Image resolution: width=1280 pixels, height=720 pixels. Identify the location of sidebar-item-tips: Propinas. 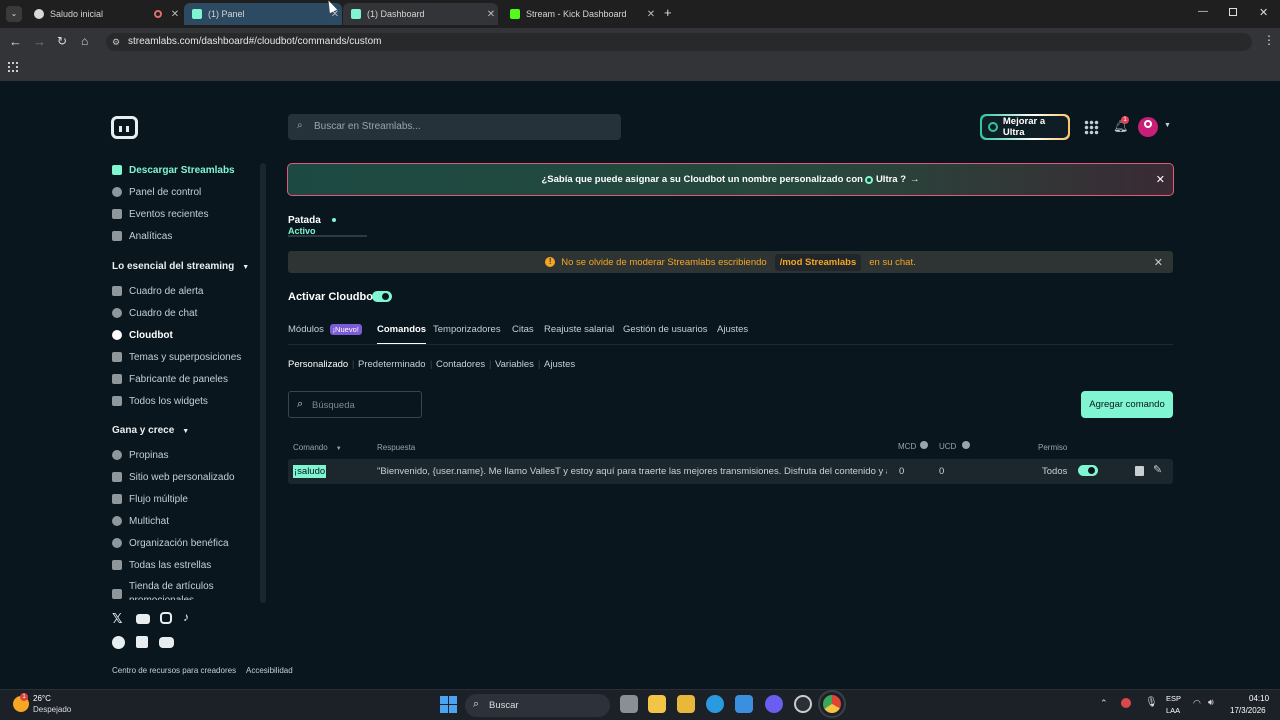
(140, 455).